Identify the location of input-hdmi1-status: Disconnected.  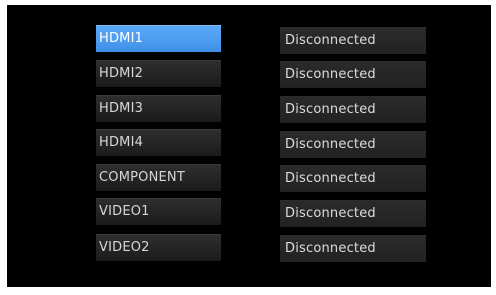
(353, 40).